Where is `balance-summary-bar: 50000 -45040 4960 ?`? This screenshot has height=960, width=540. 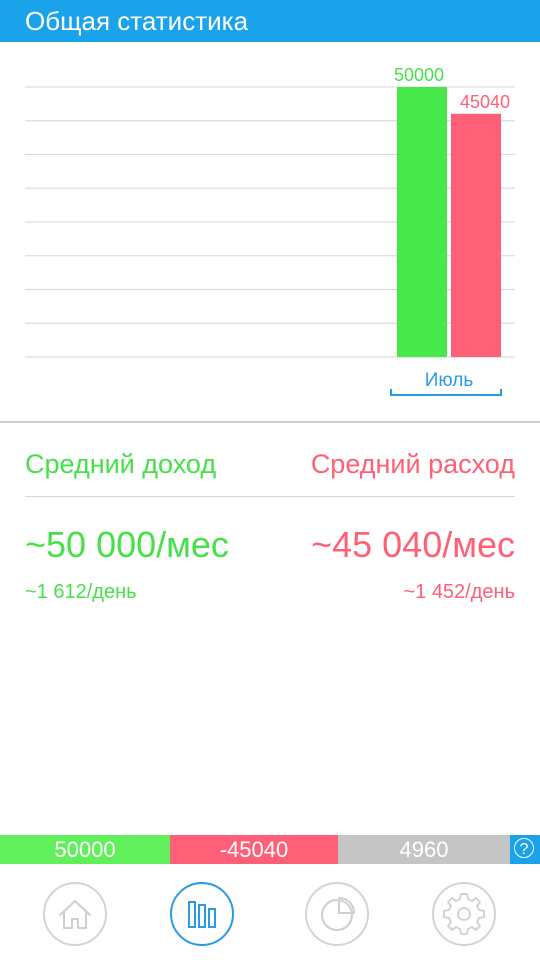
balance-summary-bar: 50000 -45040 4960 ? is located at coordinates (270, 849).